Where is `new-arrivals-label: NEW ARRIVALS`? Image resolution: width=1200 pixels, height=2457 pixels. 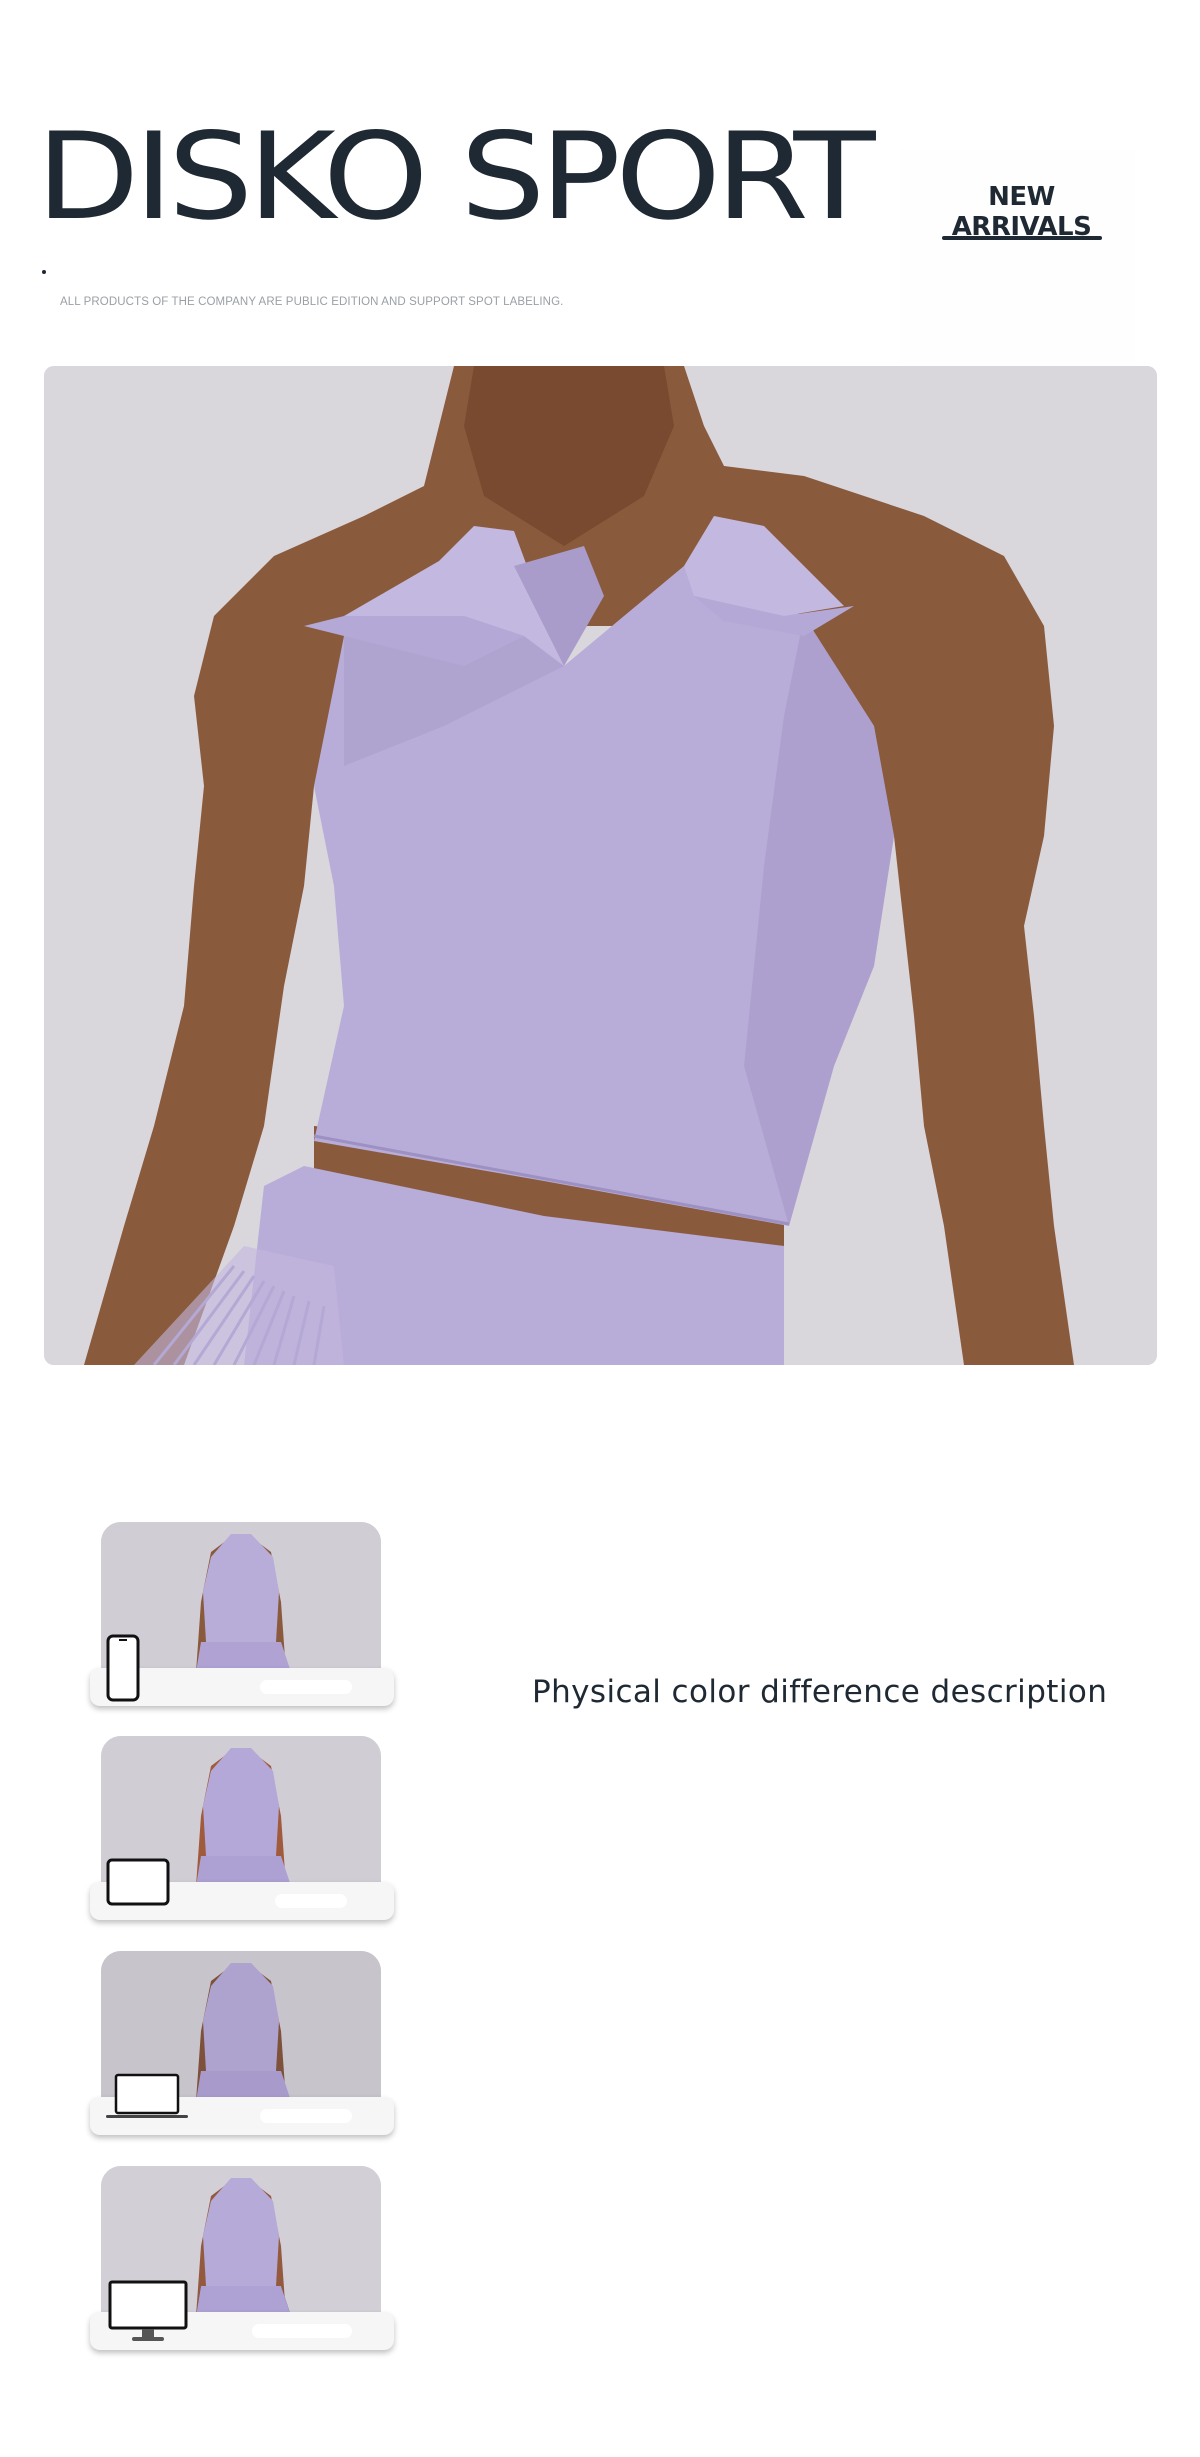
new-arrivals-label: NEW ARRIVALS is located at coordinates (1021, 212).